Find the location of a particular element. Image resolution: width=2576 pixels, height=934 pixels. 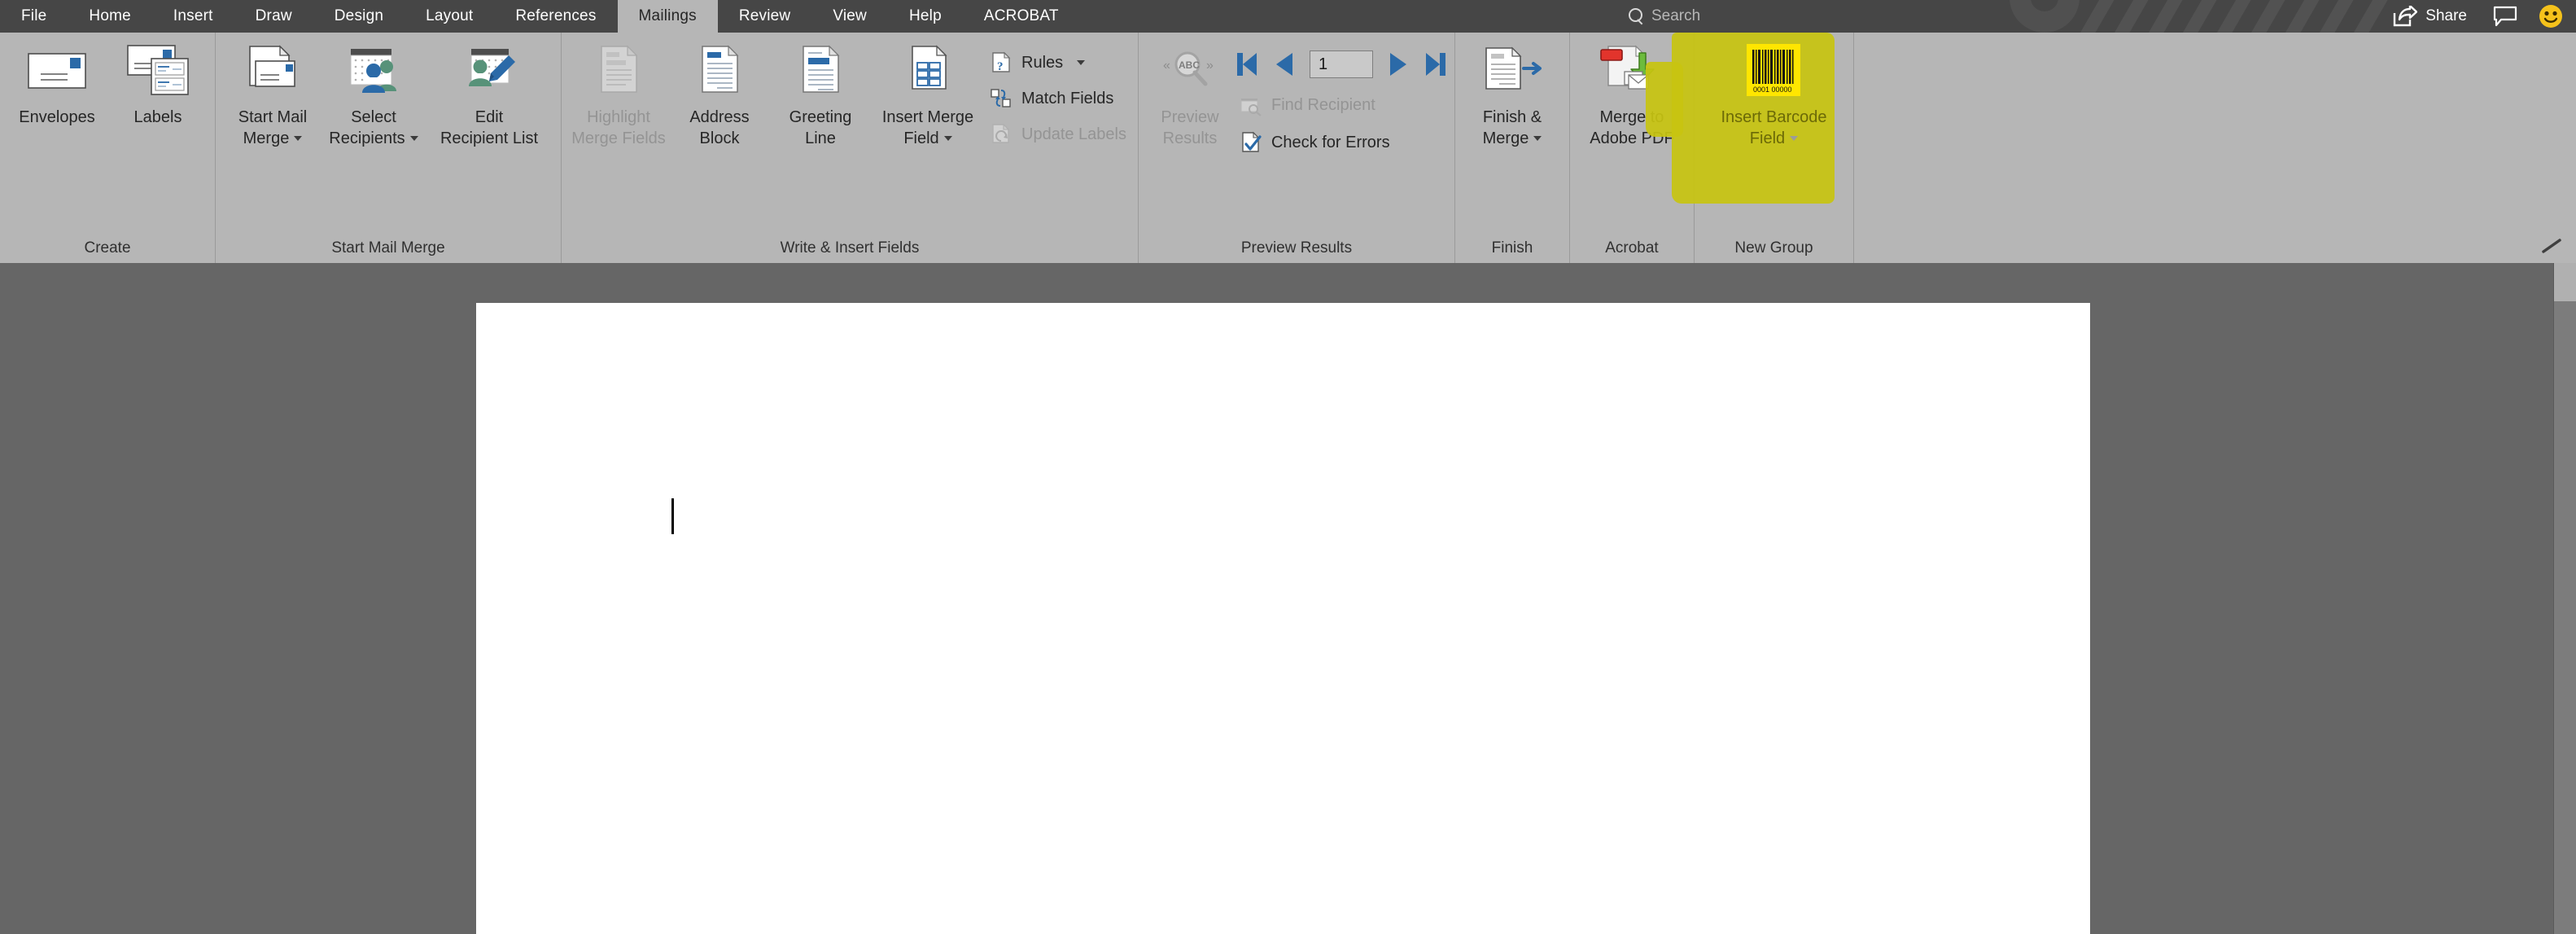

tab-file-label: File is located at coordinates (34, 15).